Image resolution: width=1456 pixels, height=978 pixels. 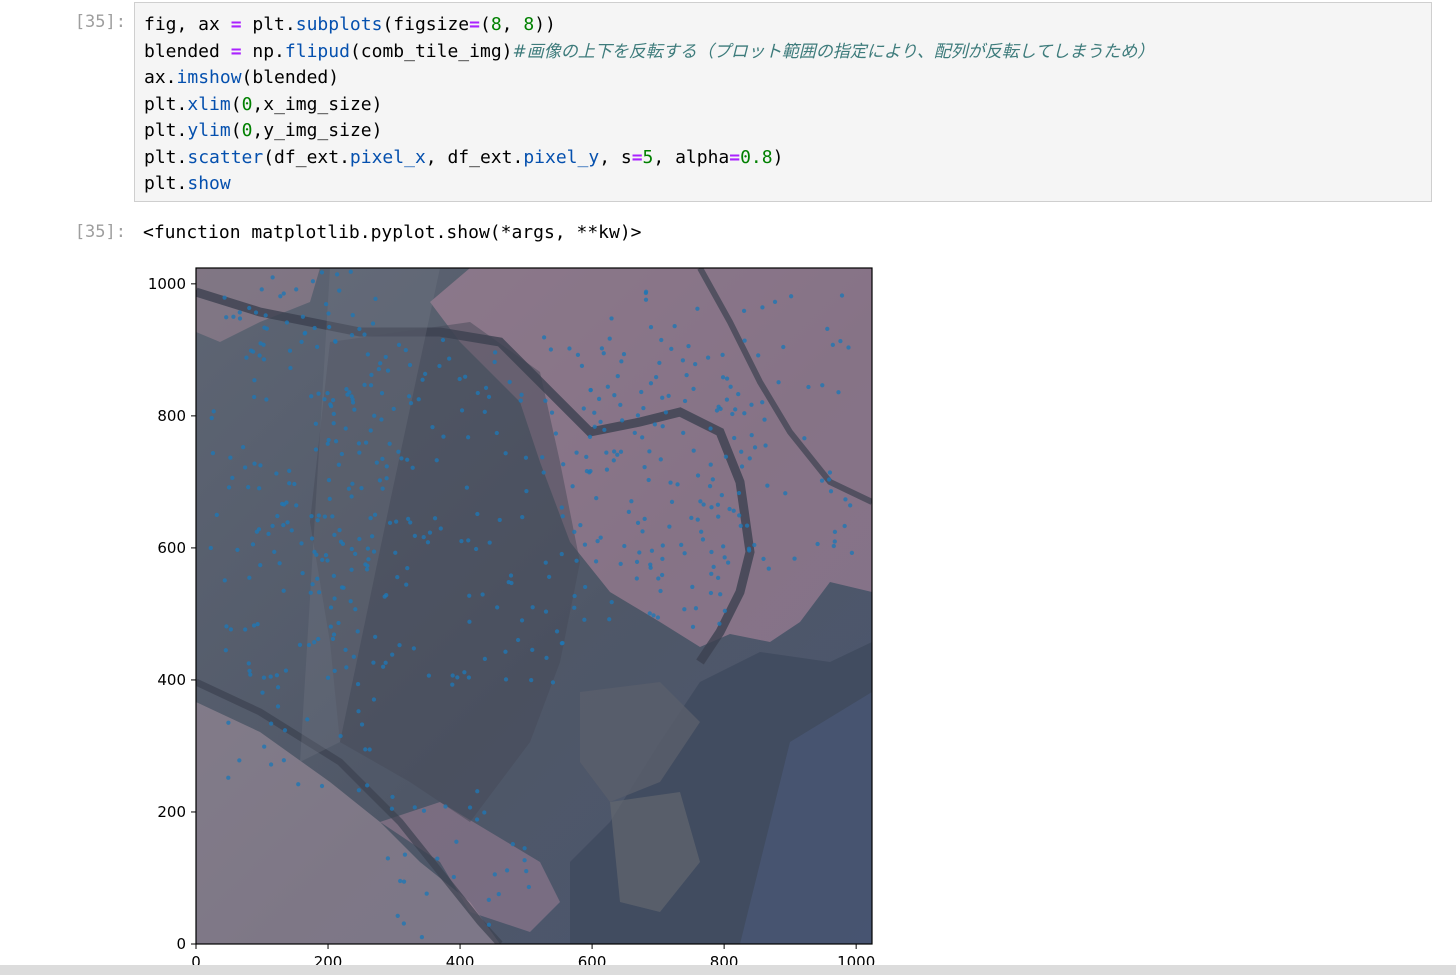 What do you see at coordinates (561, 157) in the screenshot?
I see `code-token: pixel_y` at bounding box center [561, 157].